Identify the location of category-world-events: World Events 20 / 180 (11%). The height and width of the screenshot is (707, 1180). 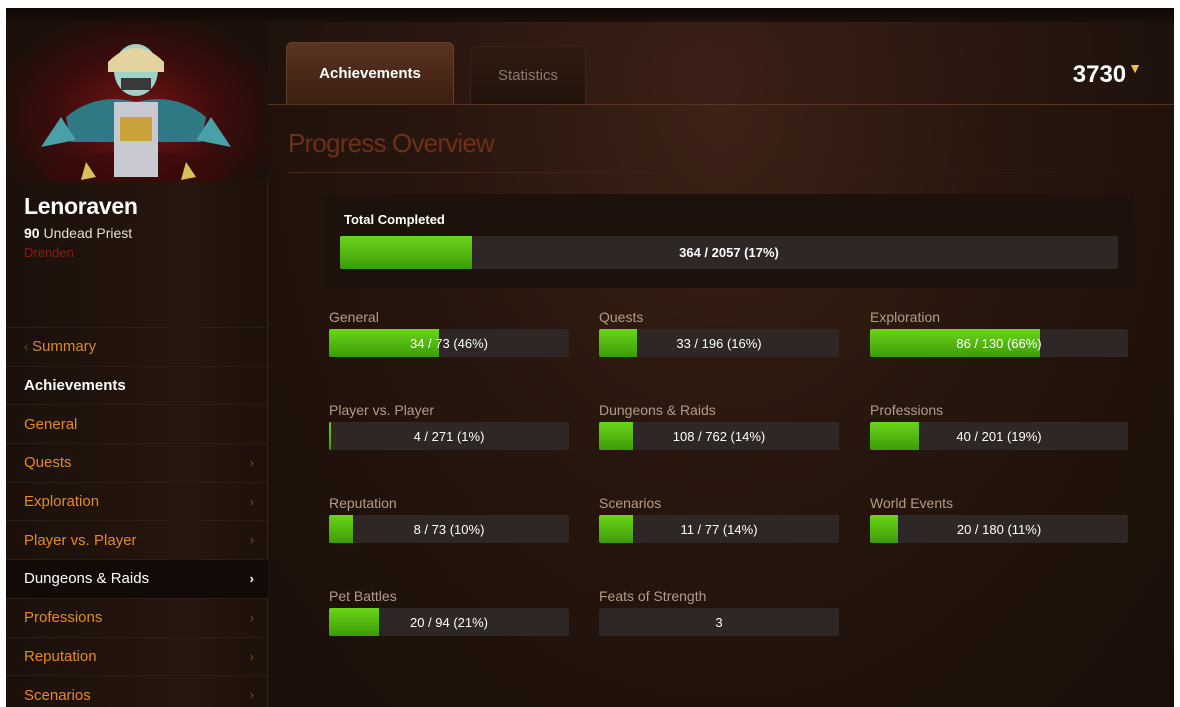
(999, 525).